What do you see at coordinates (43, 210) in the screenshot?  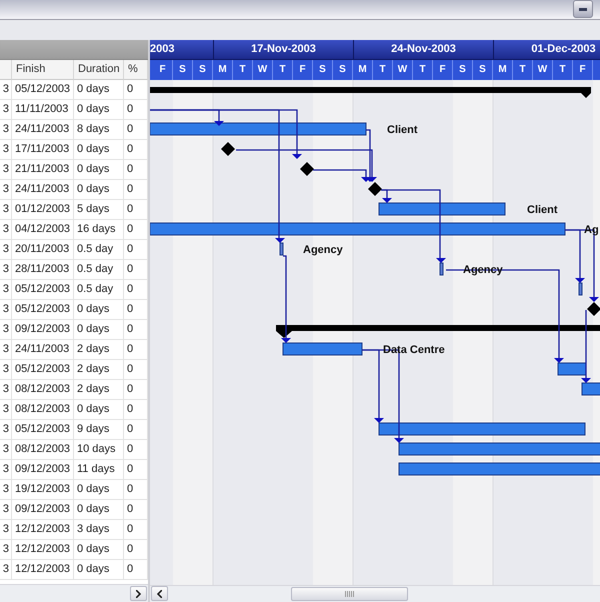 I see `table-cell: 01/12/2003` at bounding box center [43, 210].